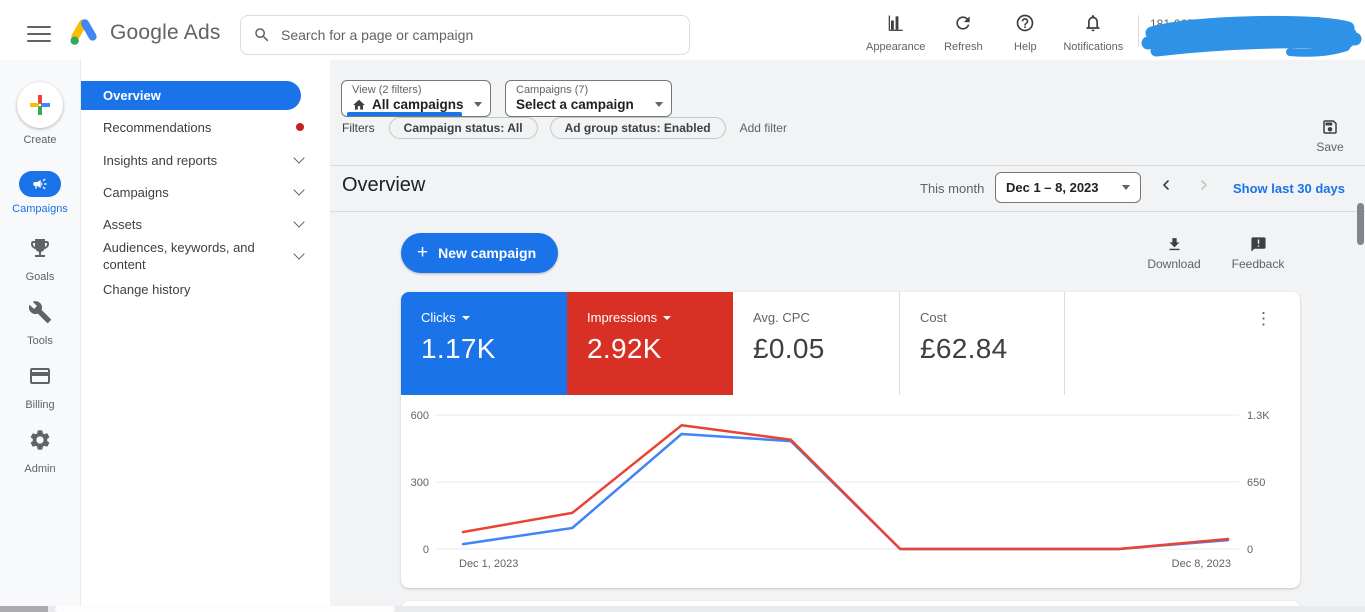 This screenshot has height=612, width=1365. Describe the element at coordinates (650, 343) in the screenshot. I see `scorecard-impressions: Impressions 2.92K` at that location.